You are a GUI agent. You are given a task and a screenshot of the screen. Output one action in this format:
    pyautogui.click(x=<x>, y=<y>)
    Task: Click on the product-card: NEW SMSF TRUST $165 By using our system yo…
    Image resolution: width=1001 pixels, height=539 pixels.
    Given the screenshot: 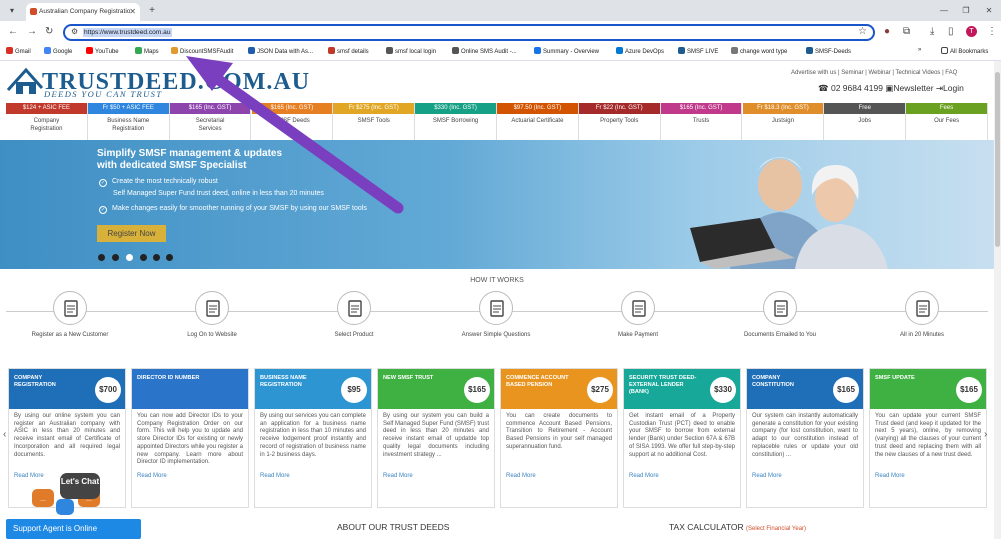 What is the action you would take?
    pyautogui.click(x=436, y=438)
    